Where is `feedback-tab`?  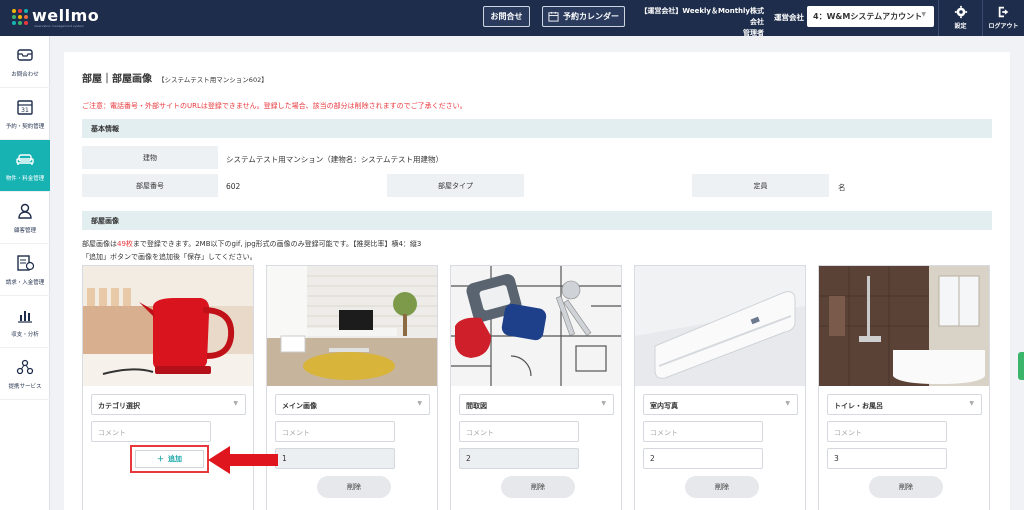
feedback-tab is located at coordinates (1021, 366).